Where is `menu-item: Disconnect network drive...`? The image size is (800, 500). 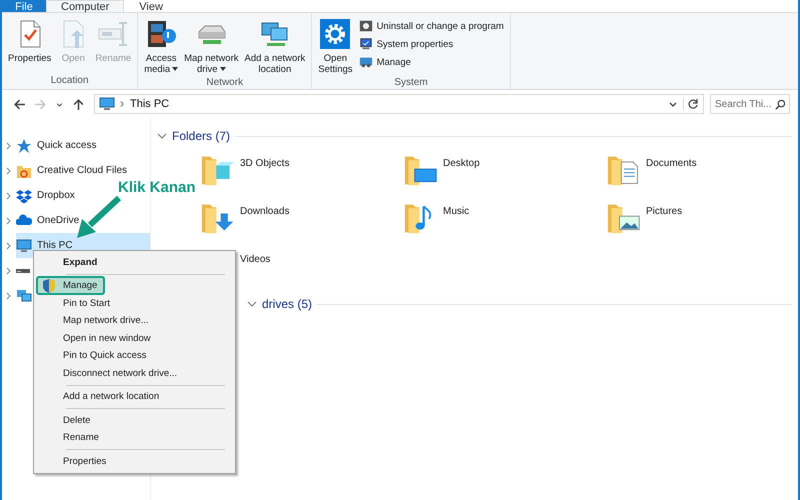 menu-item: Disconnect network drive... is located at coordinates (111, 373).